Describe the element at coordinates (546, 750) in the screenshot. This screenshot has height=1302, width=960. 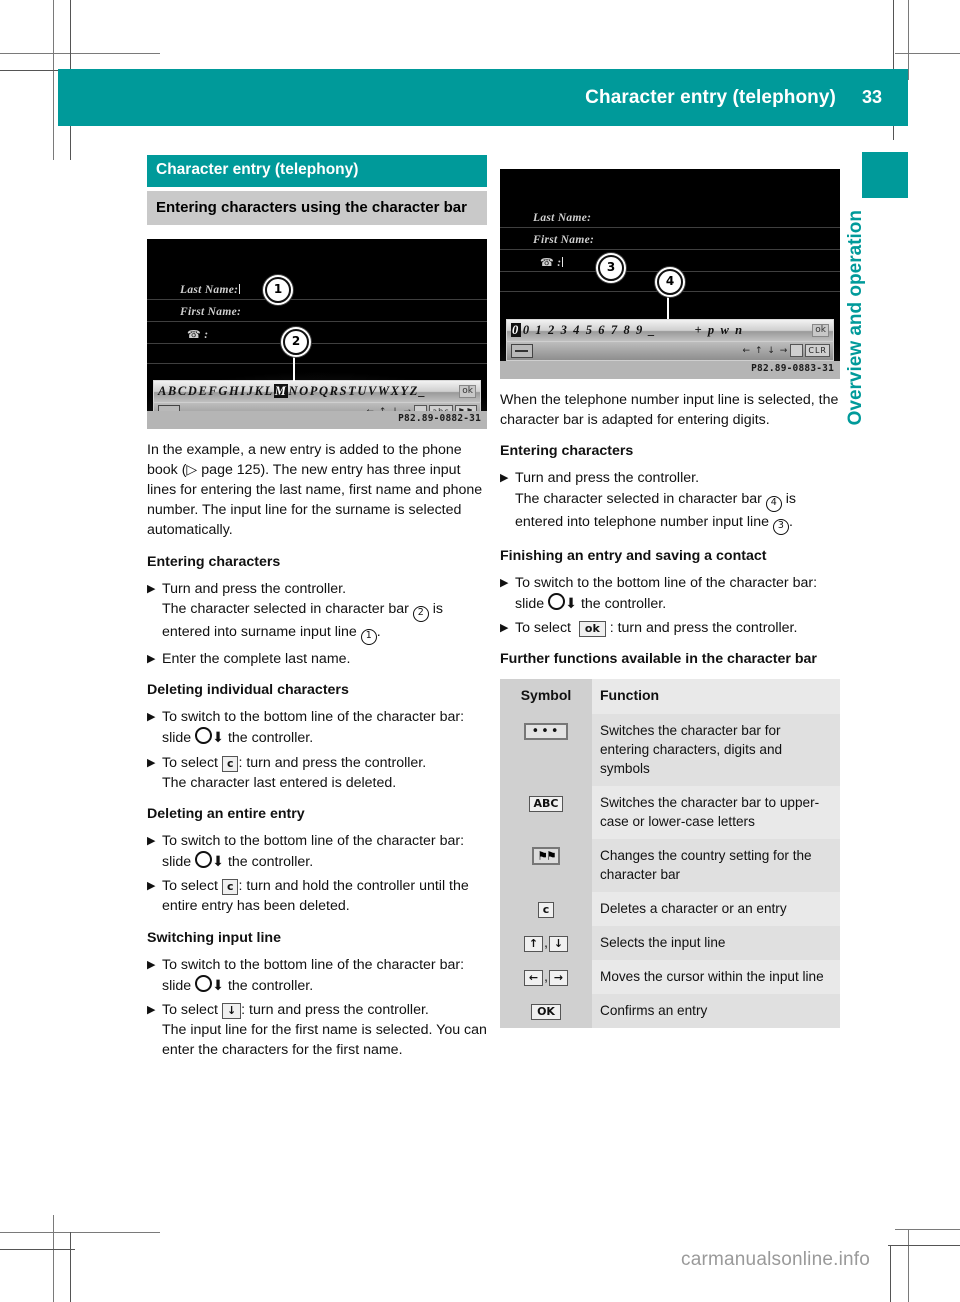
I see `symbol-cell: •••` at that location.